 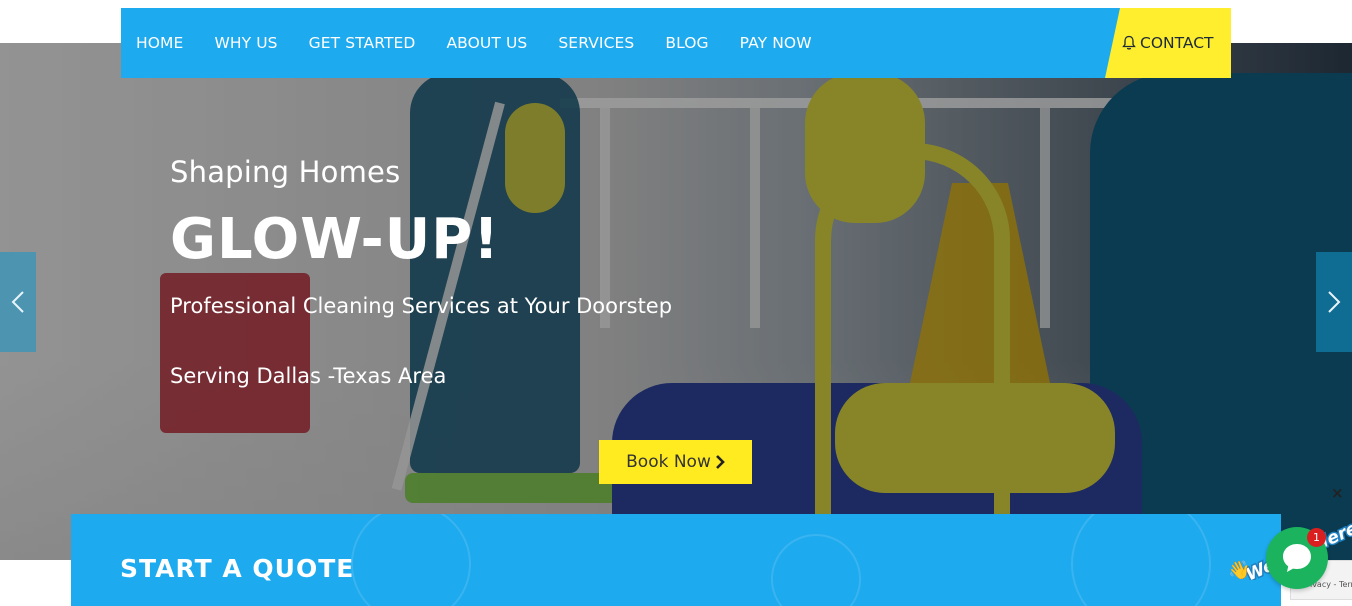 I want to click on hero-eyebrow: Shaping Homes, so click(x=285, y=172).